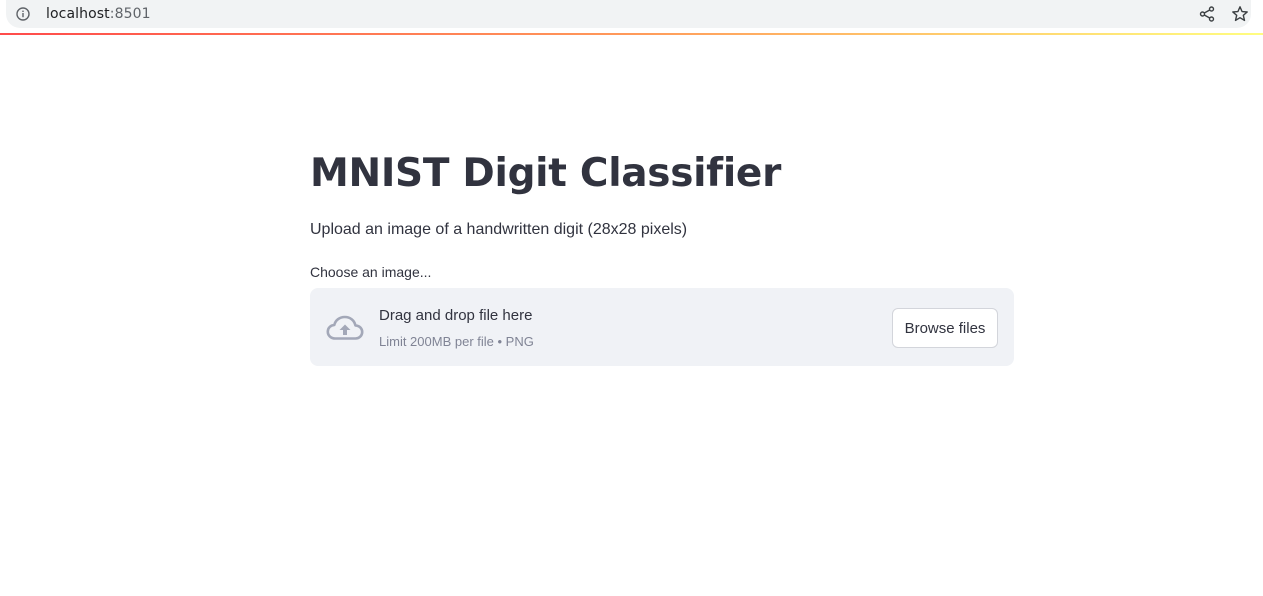 The image size is (1263, 596). Describe the element at coordinates (456, 341) in the screenshot. I see `dropzone-file-limit: Limit 200MB per file • PNG` at that location.